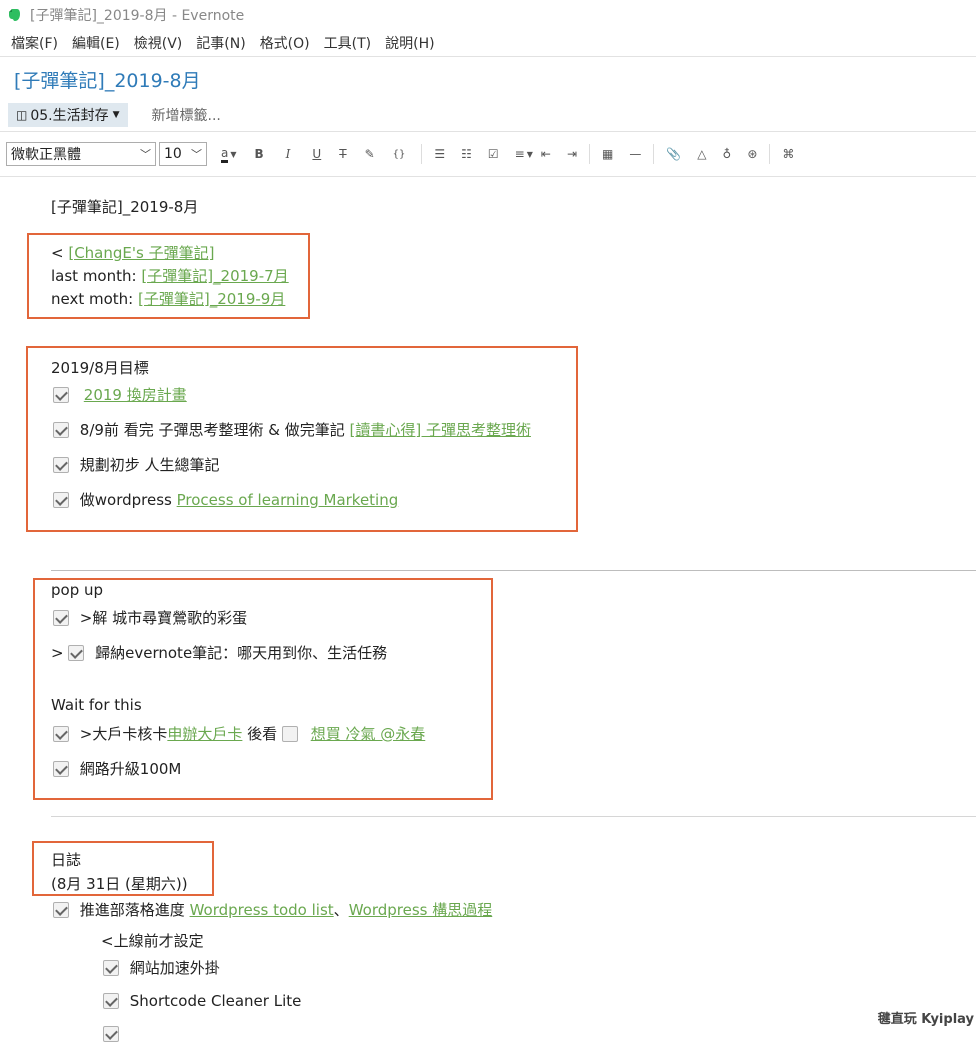 The image size is (976, 1043). I want to click on goal-link: [讀書心得] 子彈思考整理術, so click(439, 430).